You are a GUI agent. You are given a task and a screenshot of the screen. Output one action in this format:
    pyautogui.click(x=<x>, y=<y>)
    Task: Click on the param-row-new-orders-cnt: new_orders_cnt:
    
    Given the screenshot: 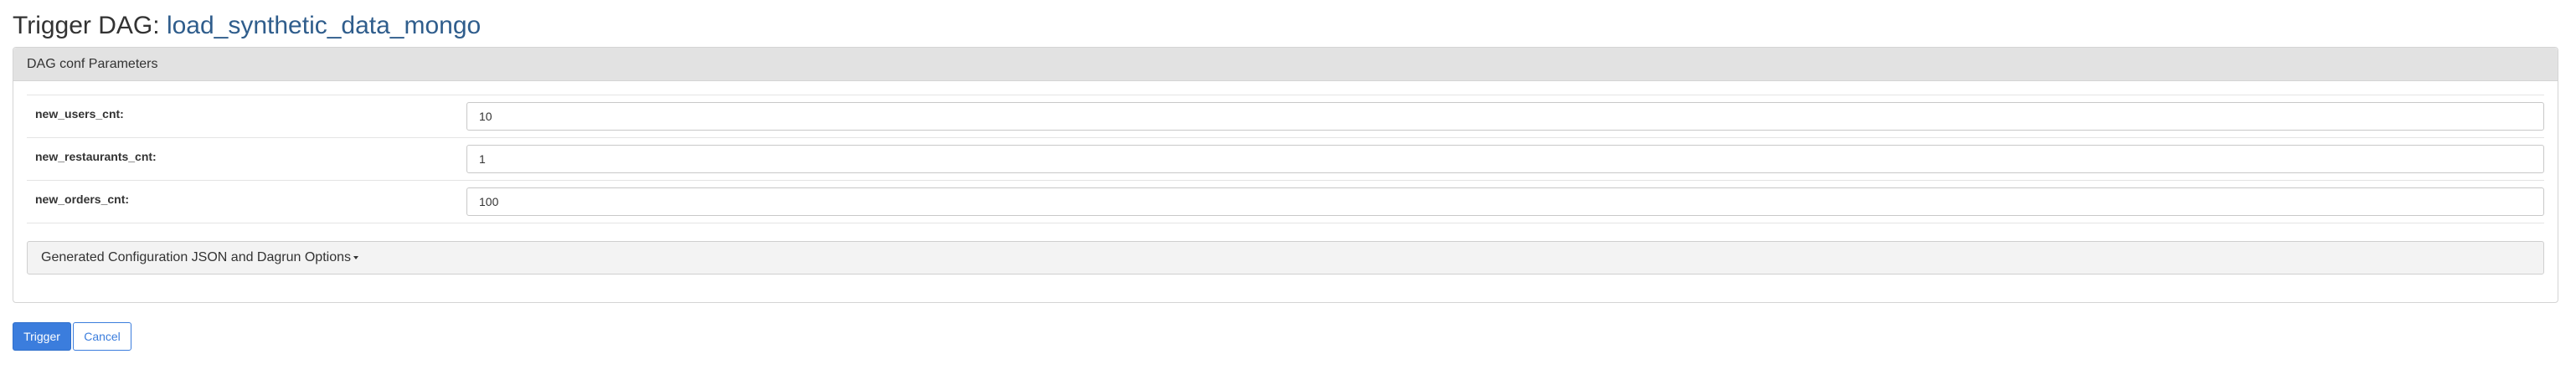 What is the action you would take?
    pyautogui.click(x=1285, y=202)
    